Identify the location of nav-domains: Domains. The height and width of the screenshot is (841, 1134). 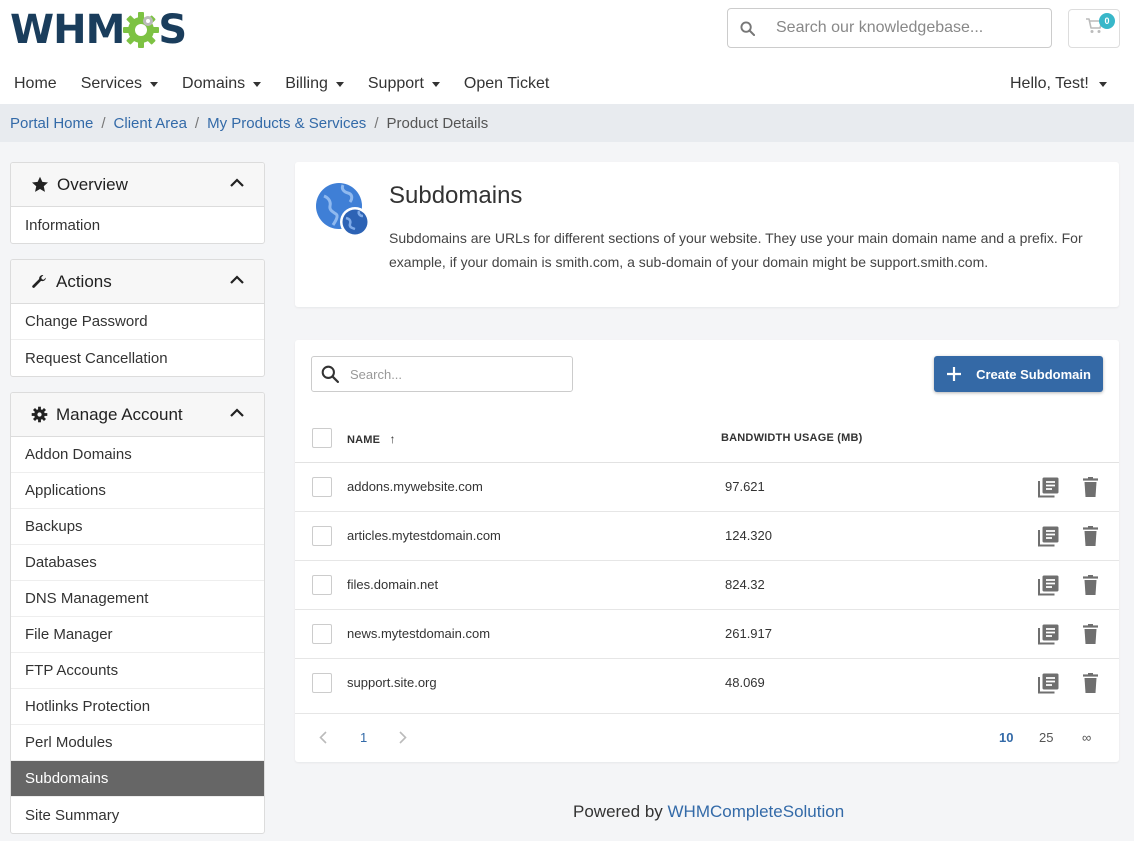
(222, 84).